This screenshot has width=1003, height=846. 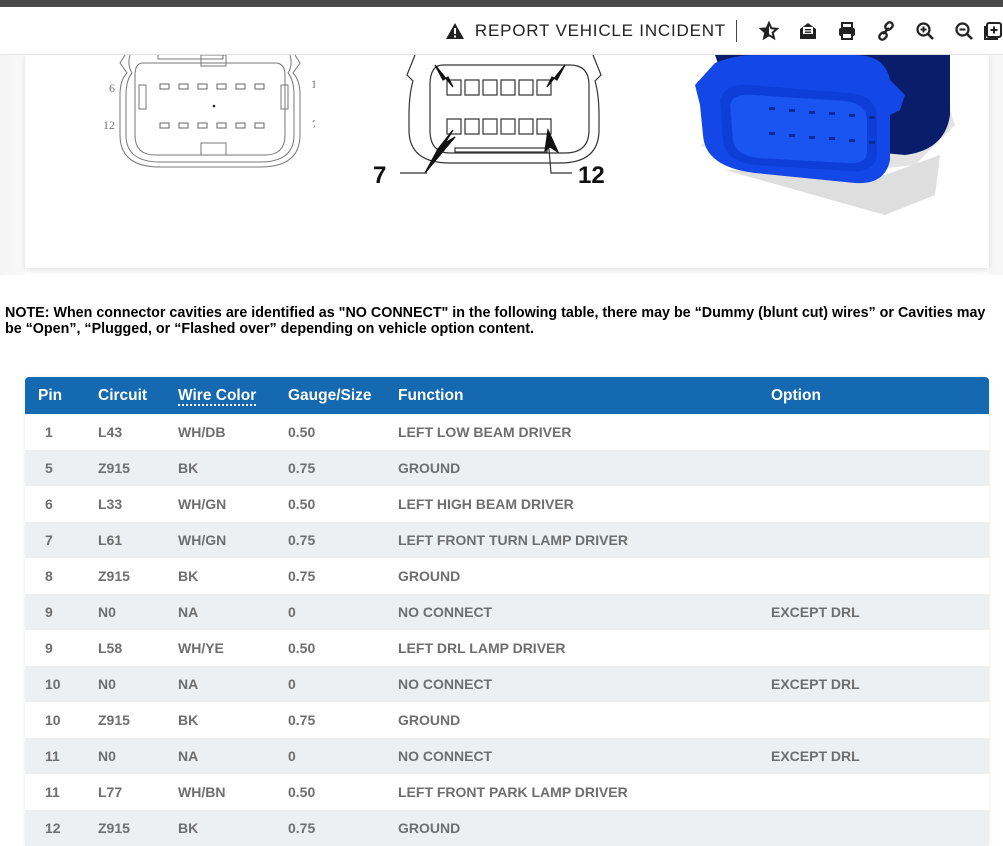 What do you see at coordinates (343, 395) in the screenshot?
I see `column-header-gauge: Gauge/Size` at bounding box center [343, 395].